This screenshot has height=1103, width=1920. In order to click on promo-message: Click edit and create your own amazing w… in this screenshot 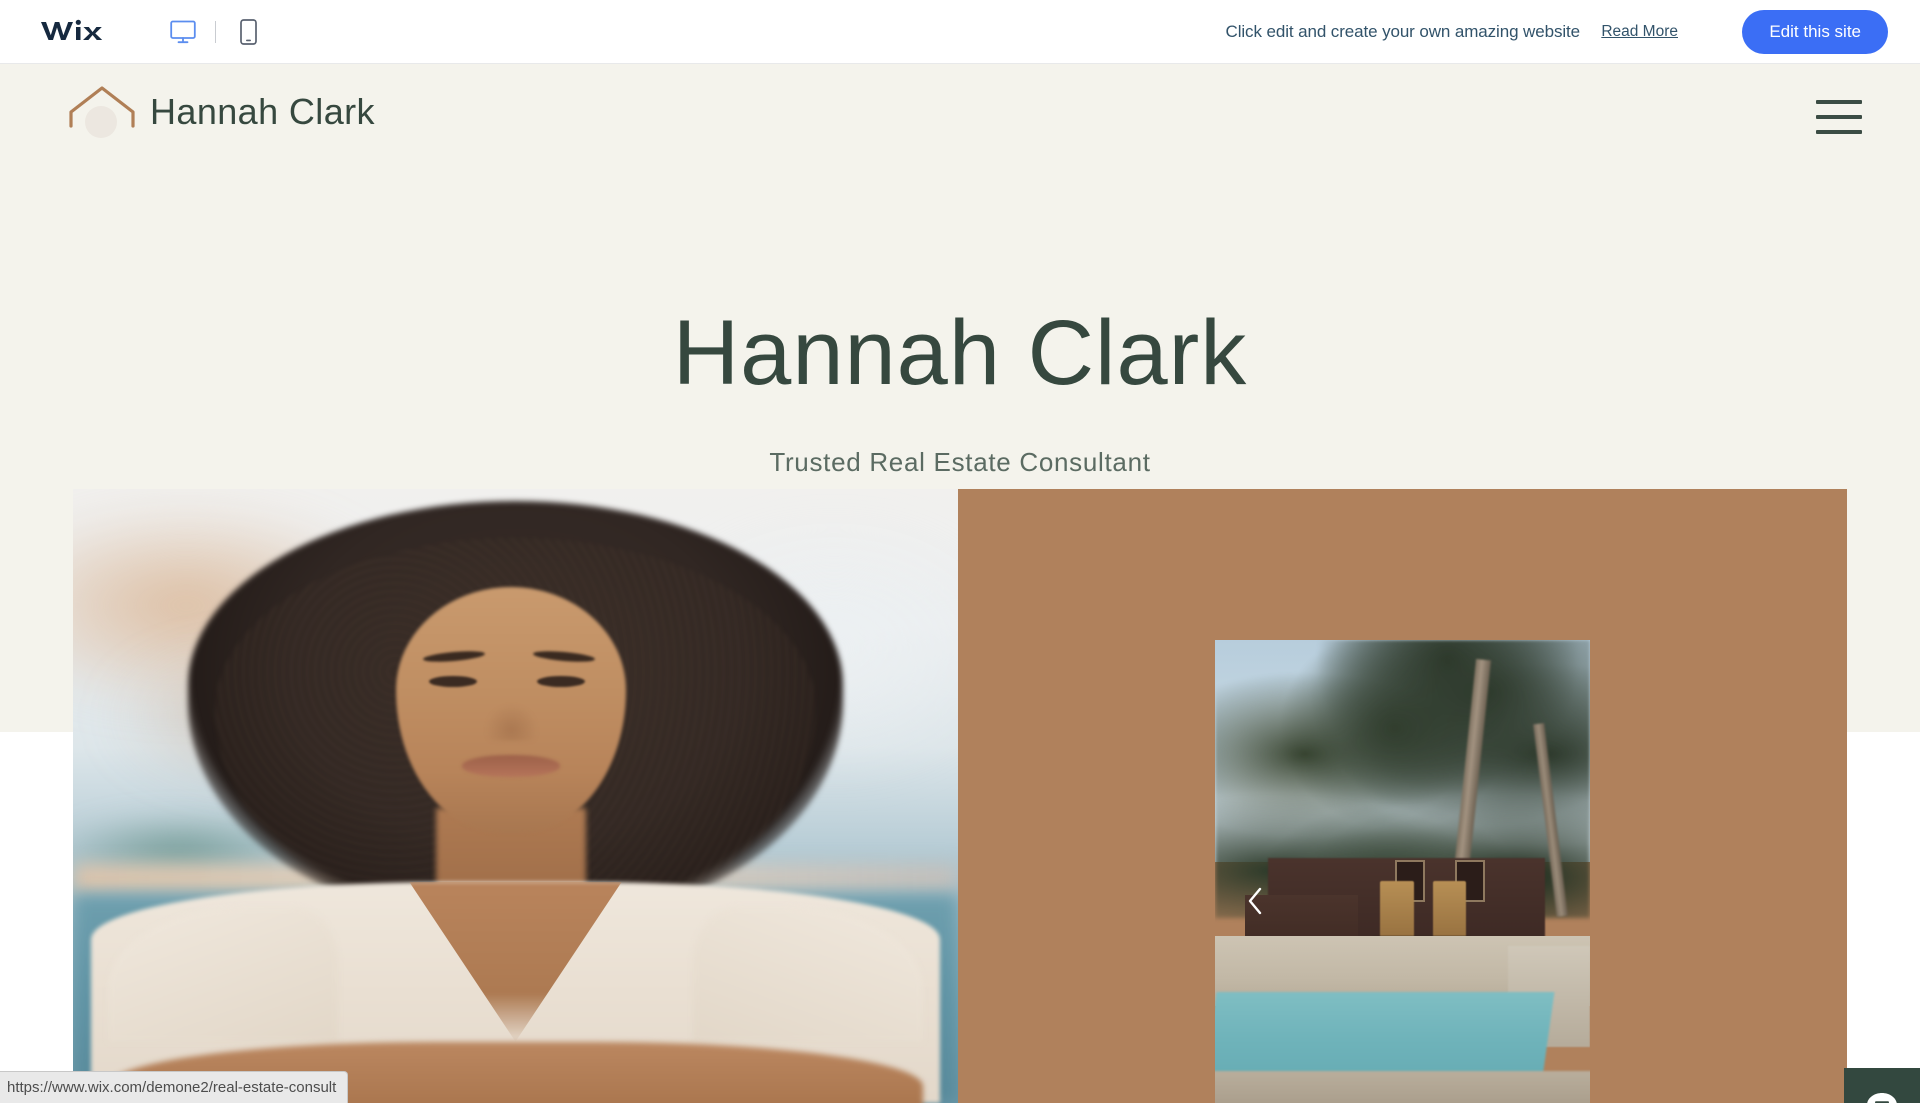, I will do `click(1403, 31)`.